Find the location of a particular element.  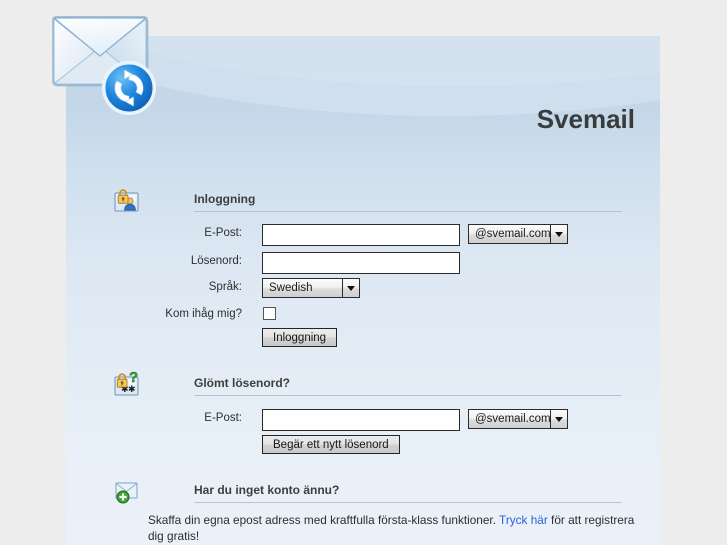

envelope-plus-icon is located at coordinates (127, 491).